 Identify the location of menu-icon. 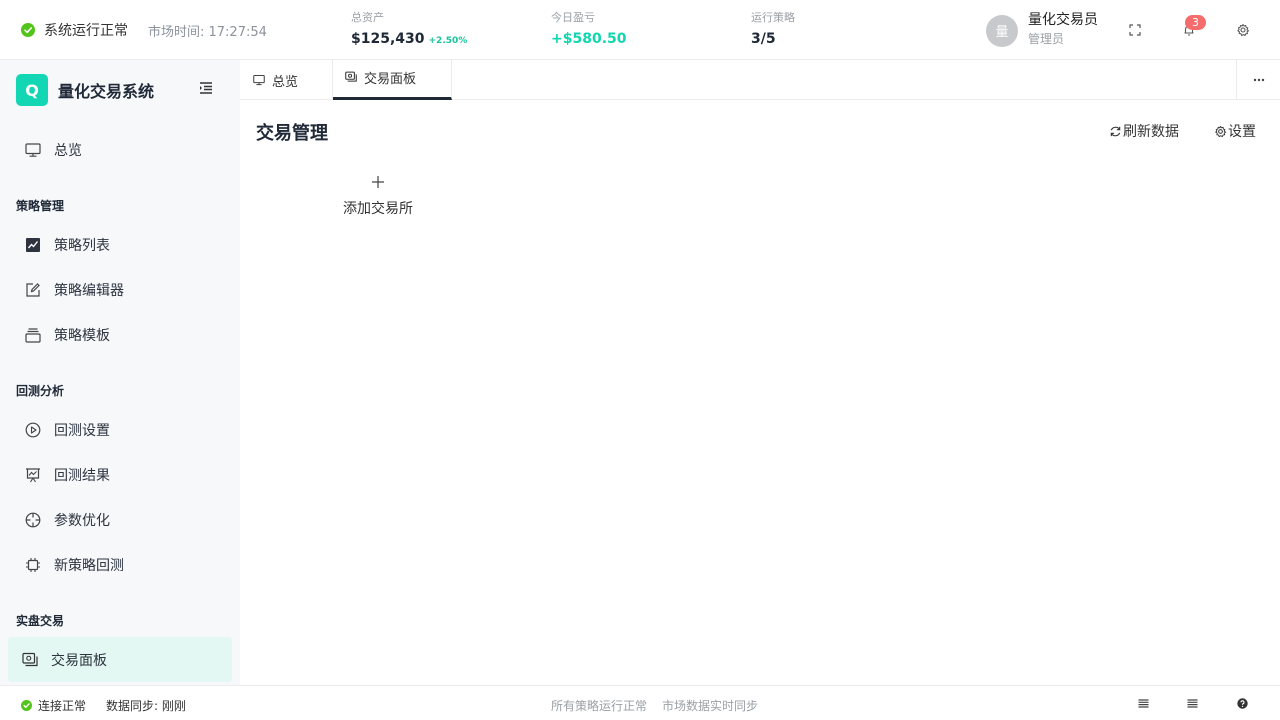
(1192, 703).